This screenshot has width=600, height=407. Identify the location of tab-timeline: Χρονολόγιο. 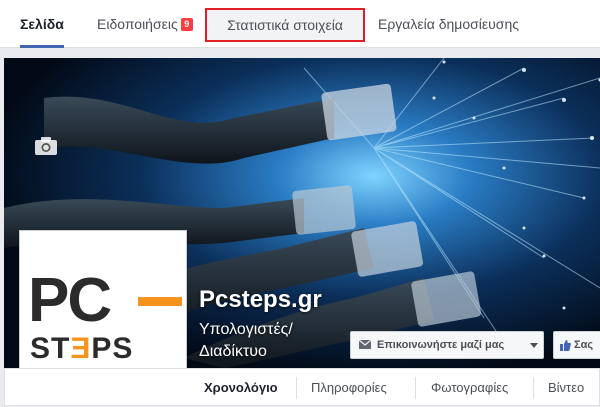
(241, 388).